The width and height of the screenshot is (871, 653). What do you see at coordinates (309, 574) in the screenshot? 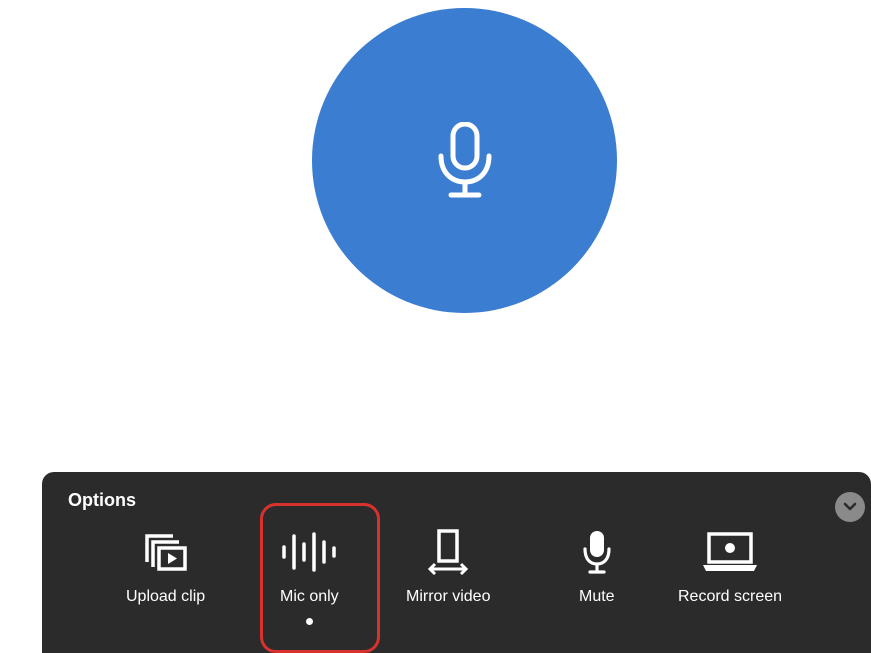
I see `option-mic-only: Mic only` at bounding box center [309, 574].